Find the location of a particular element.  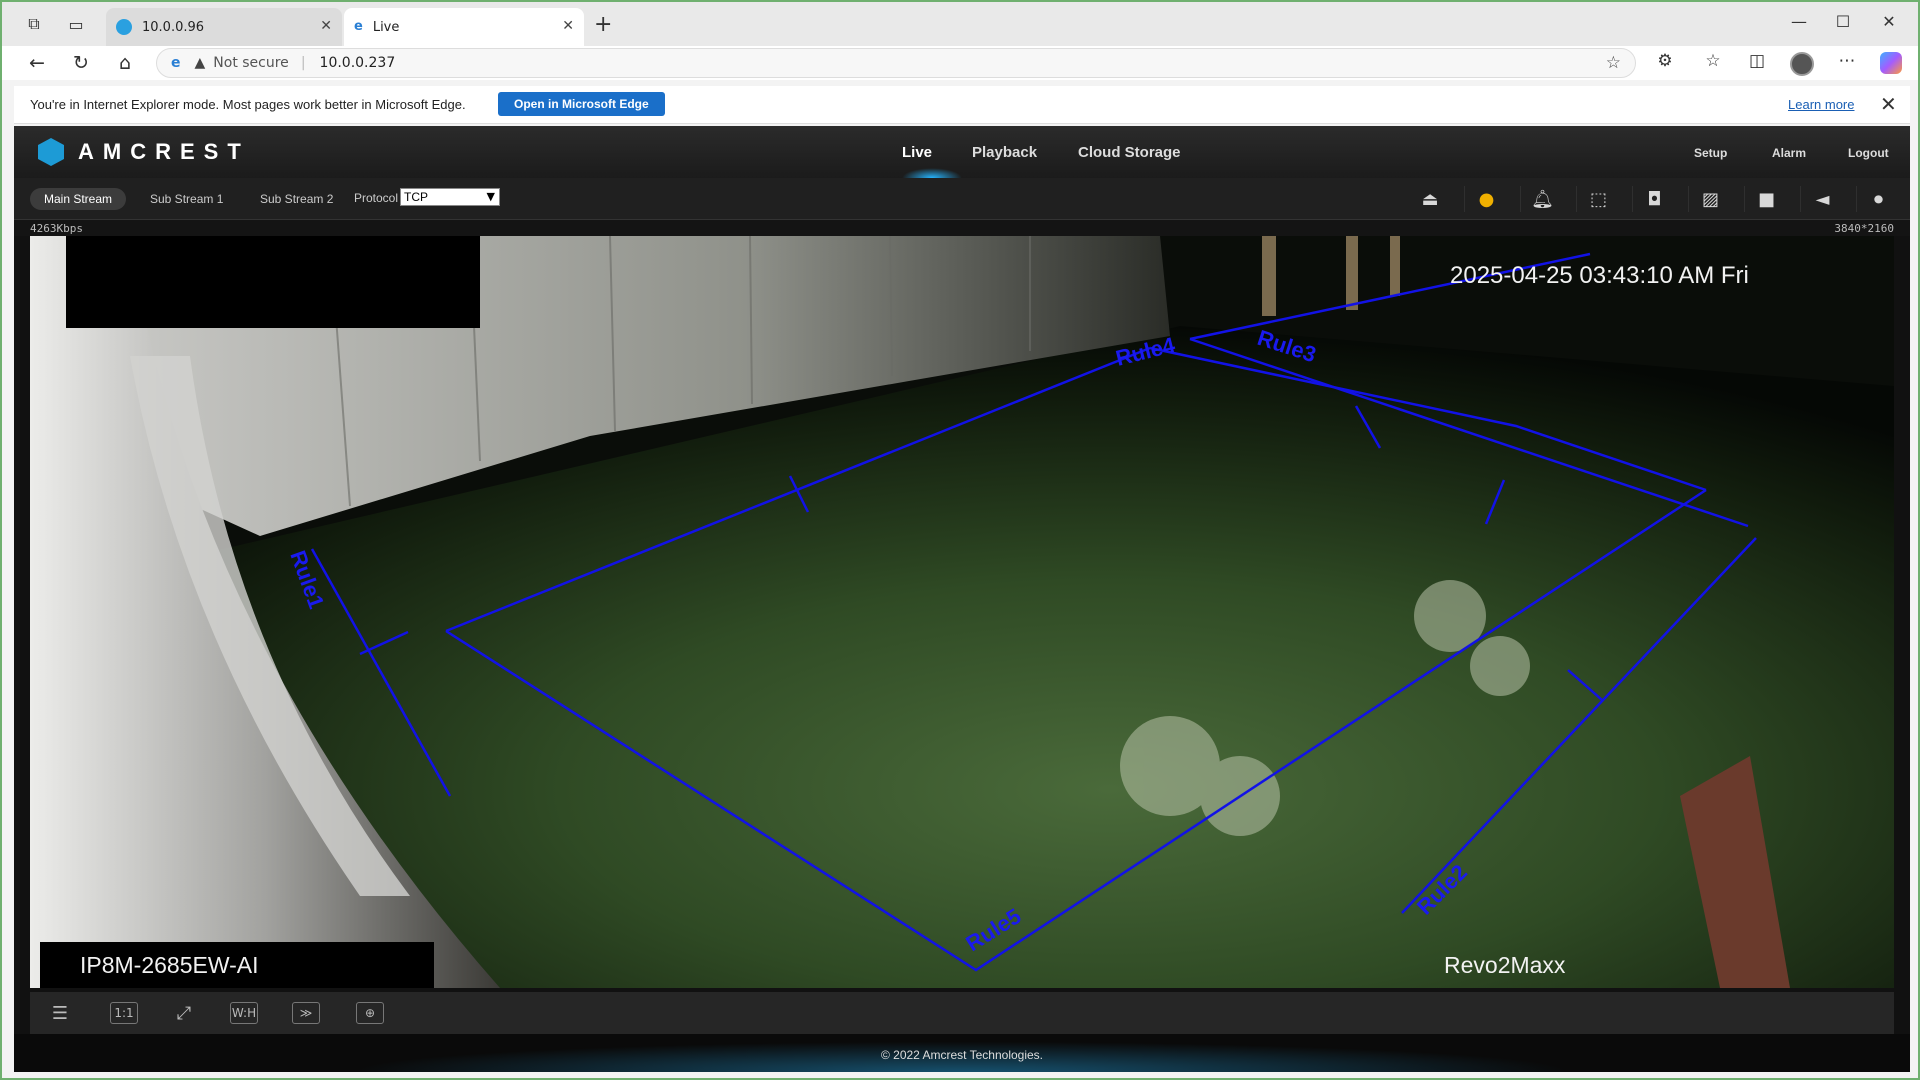

chevron-down-icon: ▼ is located at coordinates (490, 196).